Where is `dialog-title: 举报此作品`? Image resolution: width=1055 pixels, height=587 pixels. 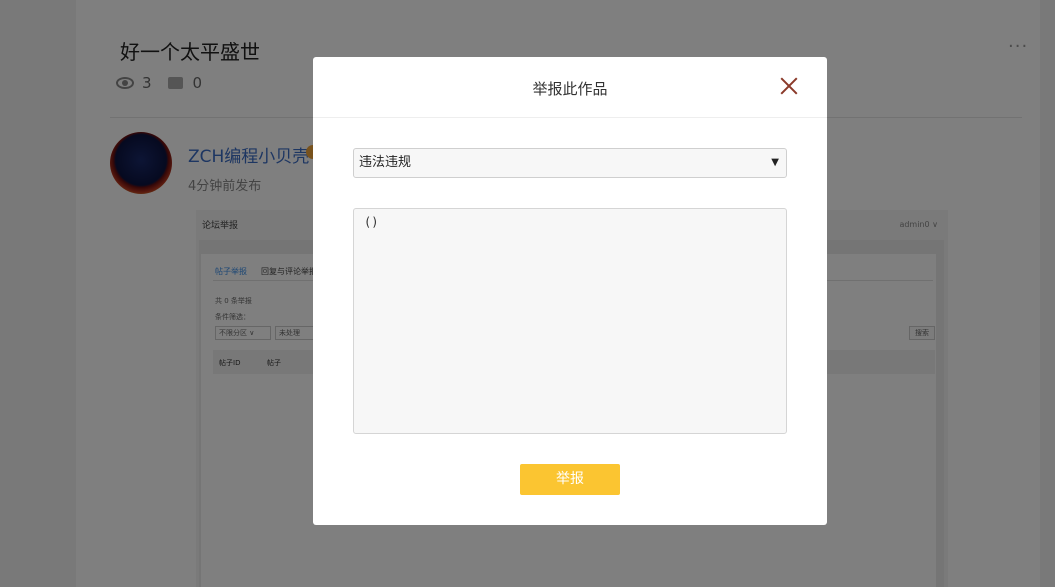 dialog-title: 举报此作品 is located at coordinates (570, 89).